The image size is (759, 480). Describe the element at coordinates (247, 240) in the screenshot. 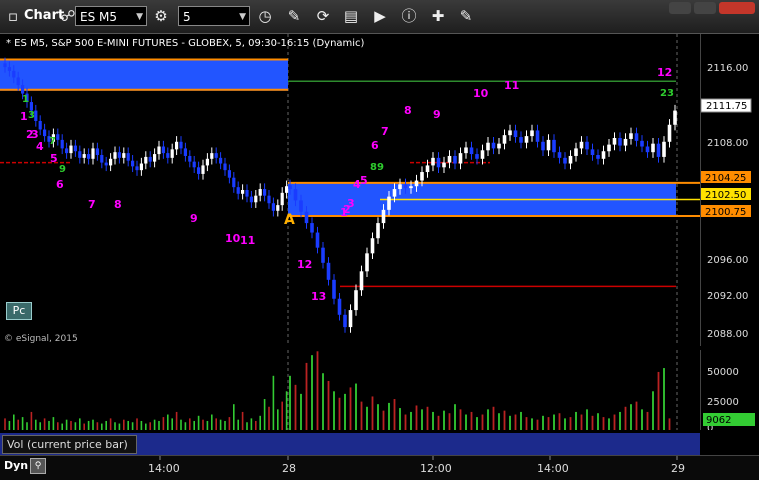

I see `count-label: 11` at that location.